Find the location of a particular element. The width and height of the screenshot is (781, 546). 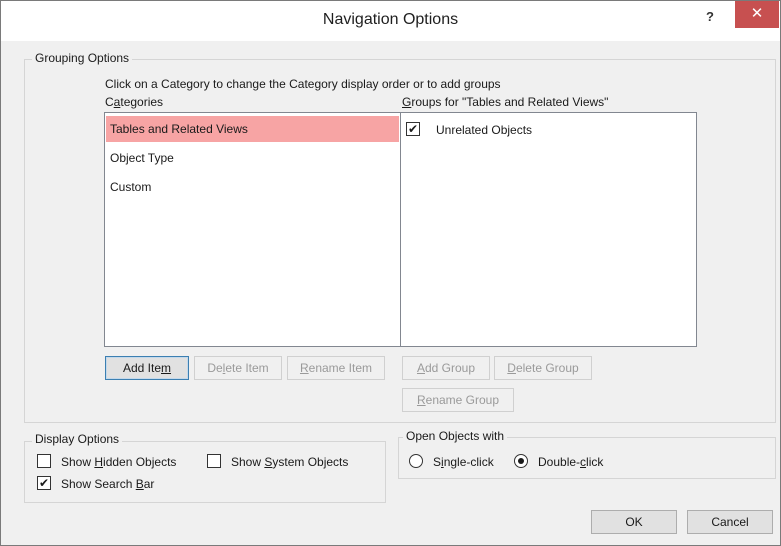

display-options-group is located at coordinates (205, 472).